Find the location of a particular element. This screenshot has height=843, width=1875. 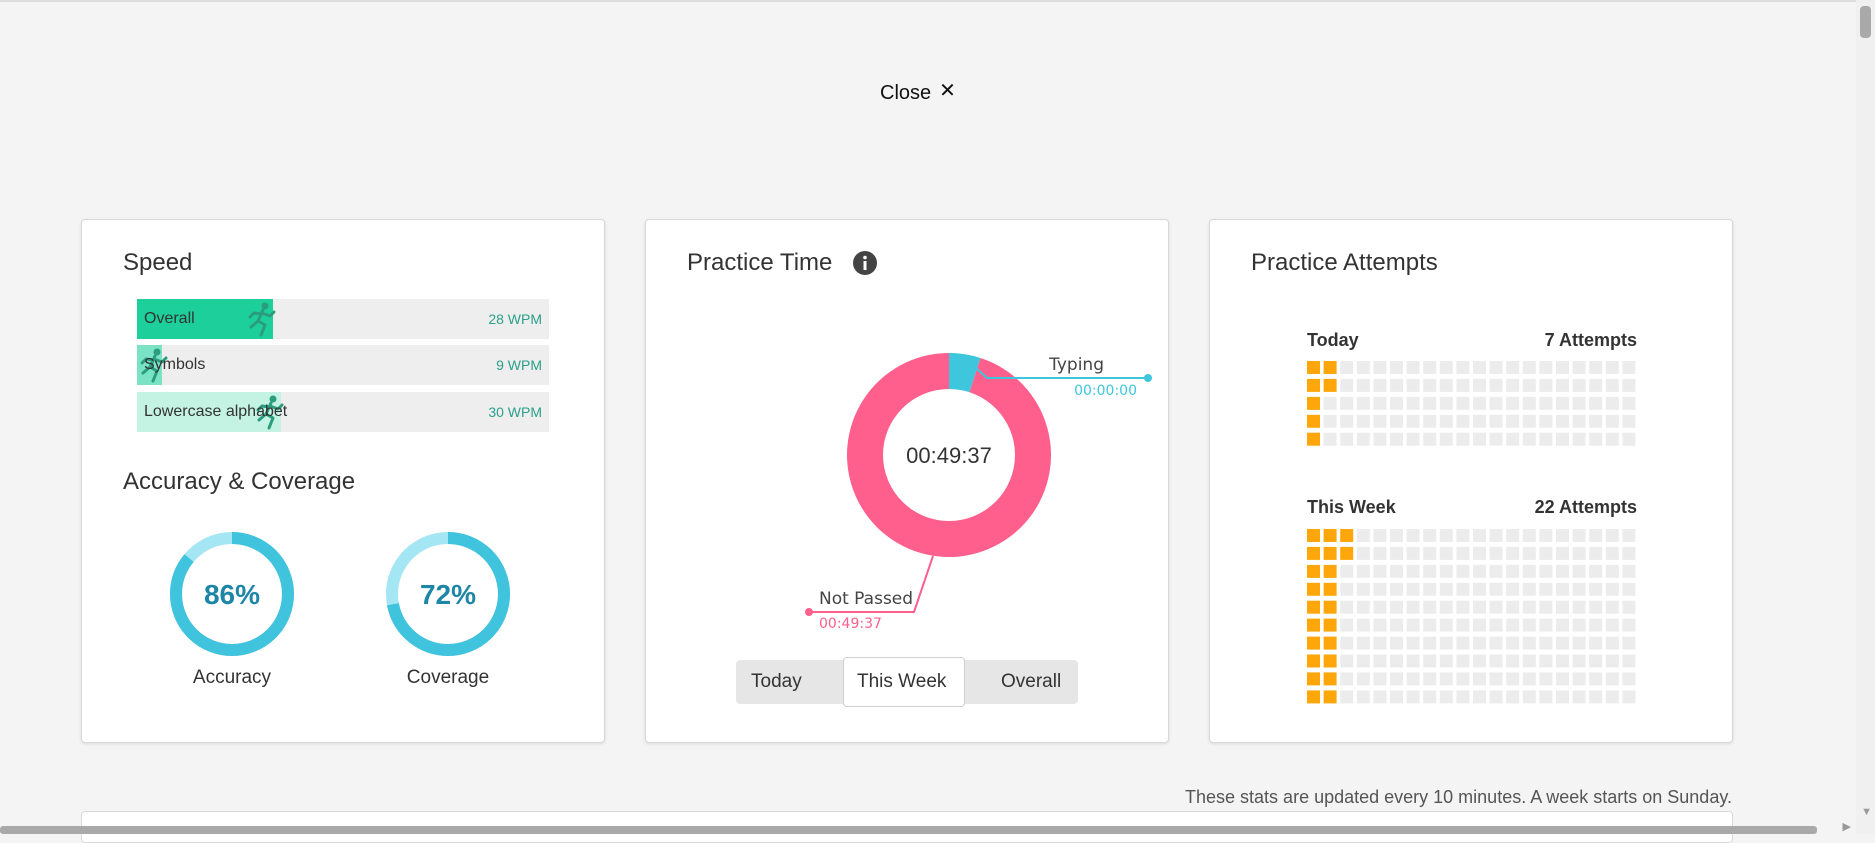

tab-this-week: This Week is located at coordinates (901, 682).